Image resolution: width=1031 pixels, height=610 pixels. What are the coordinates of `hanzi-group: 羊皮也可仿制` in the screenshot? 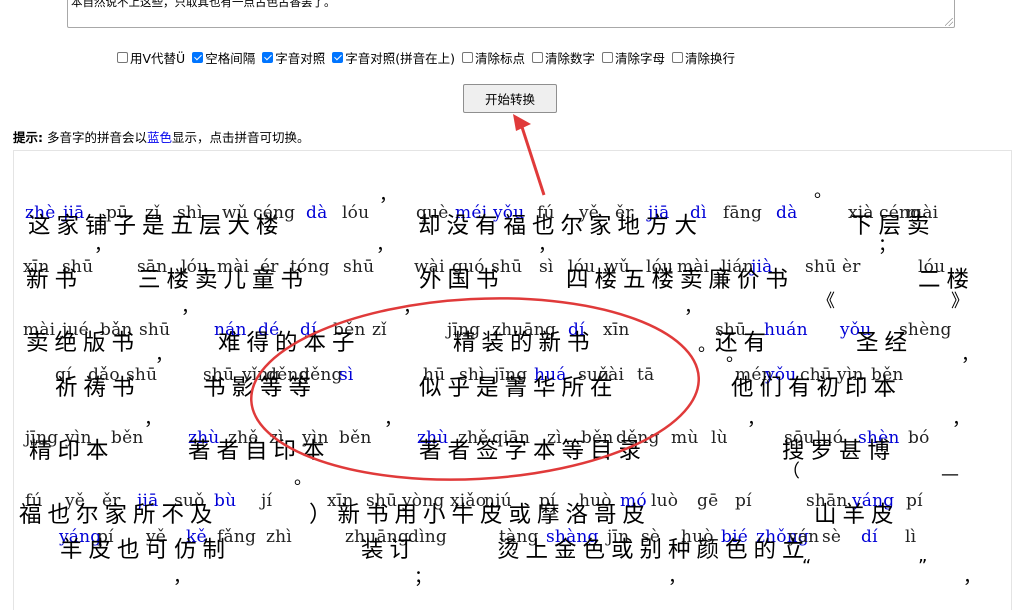 It's located at (146, 550).